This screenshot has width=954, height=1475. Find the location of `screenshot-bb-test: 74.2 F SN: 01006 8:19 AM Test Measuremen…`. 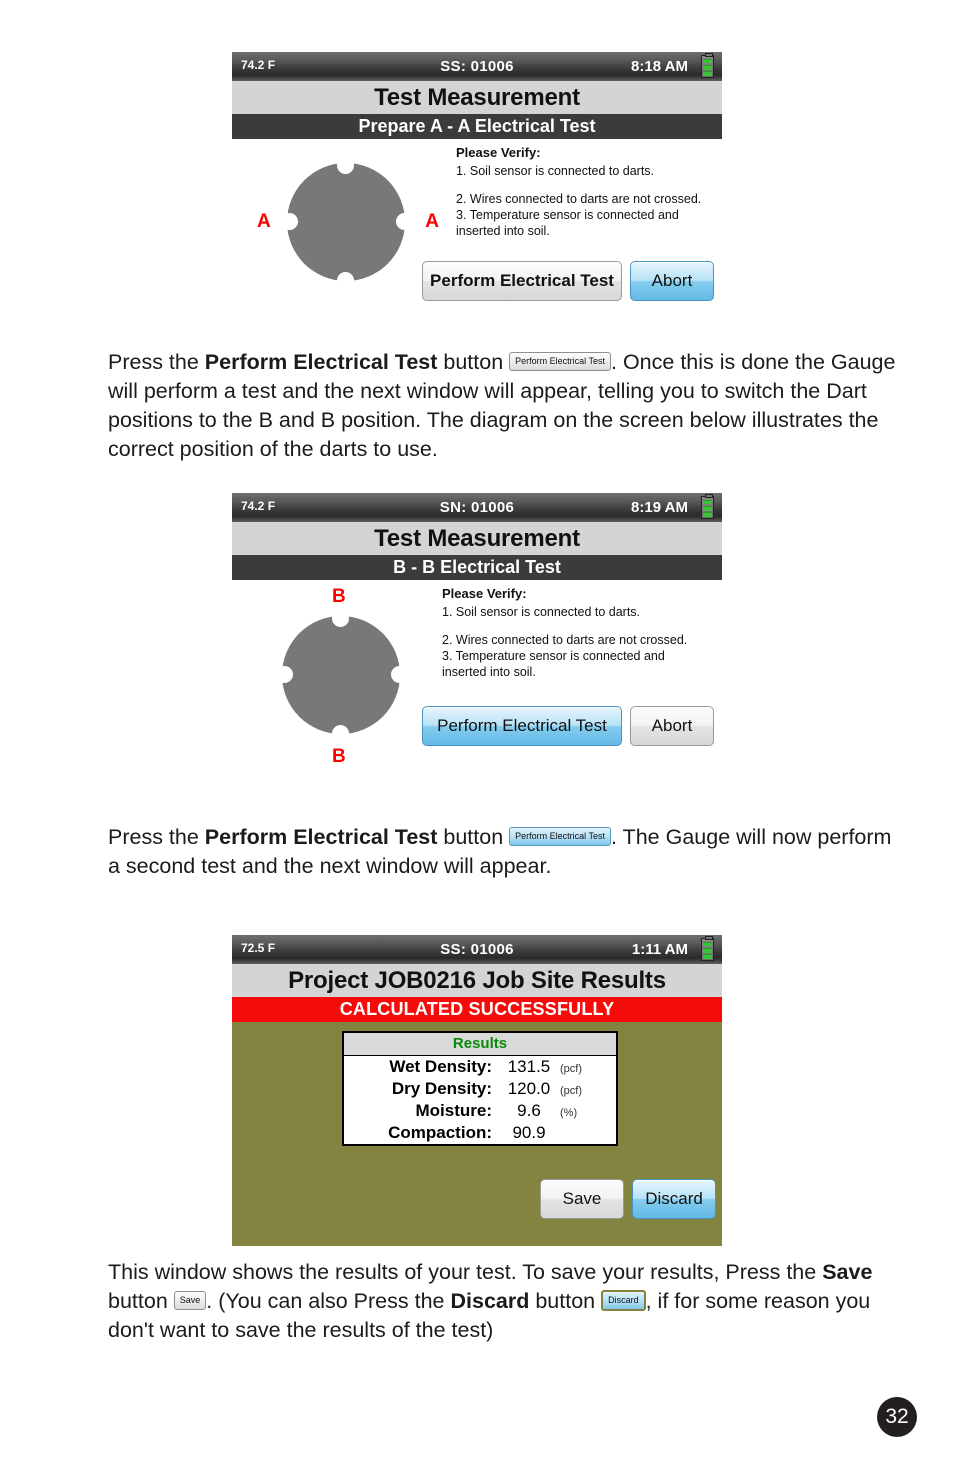

screenshot-bb-test: 74.2 F SN: 01006 8:19 AM Test Measuremen… is located at coordinates (477, 639).